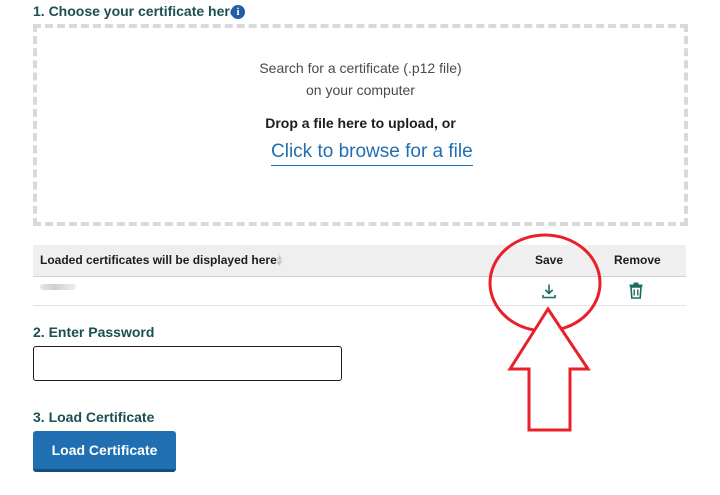 This screenshot has width=720, height=495. I want to click on trash-icon, so click(636, 290).